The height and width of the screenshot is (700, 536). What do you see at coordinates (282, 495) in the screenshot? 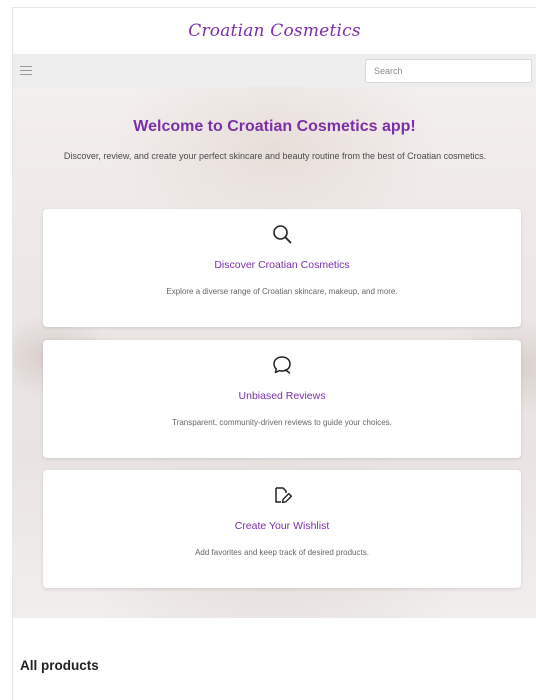
I see `note-edit-icon` at bounding box center [282, 495].